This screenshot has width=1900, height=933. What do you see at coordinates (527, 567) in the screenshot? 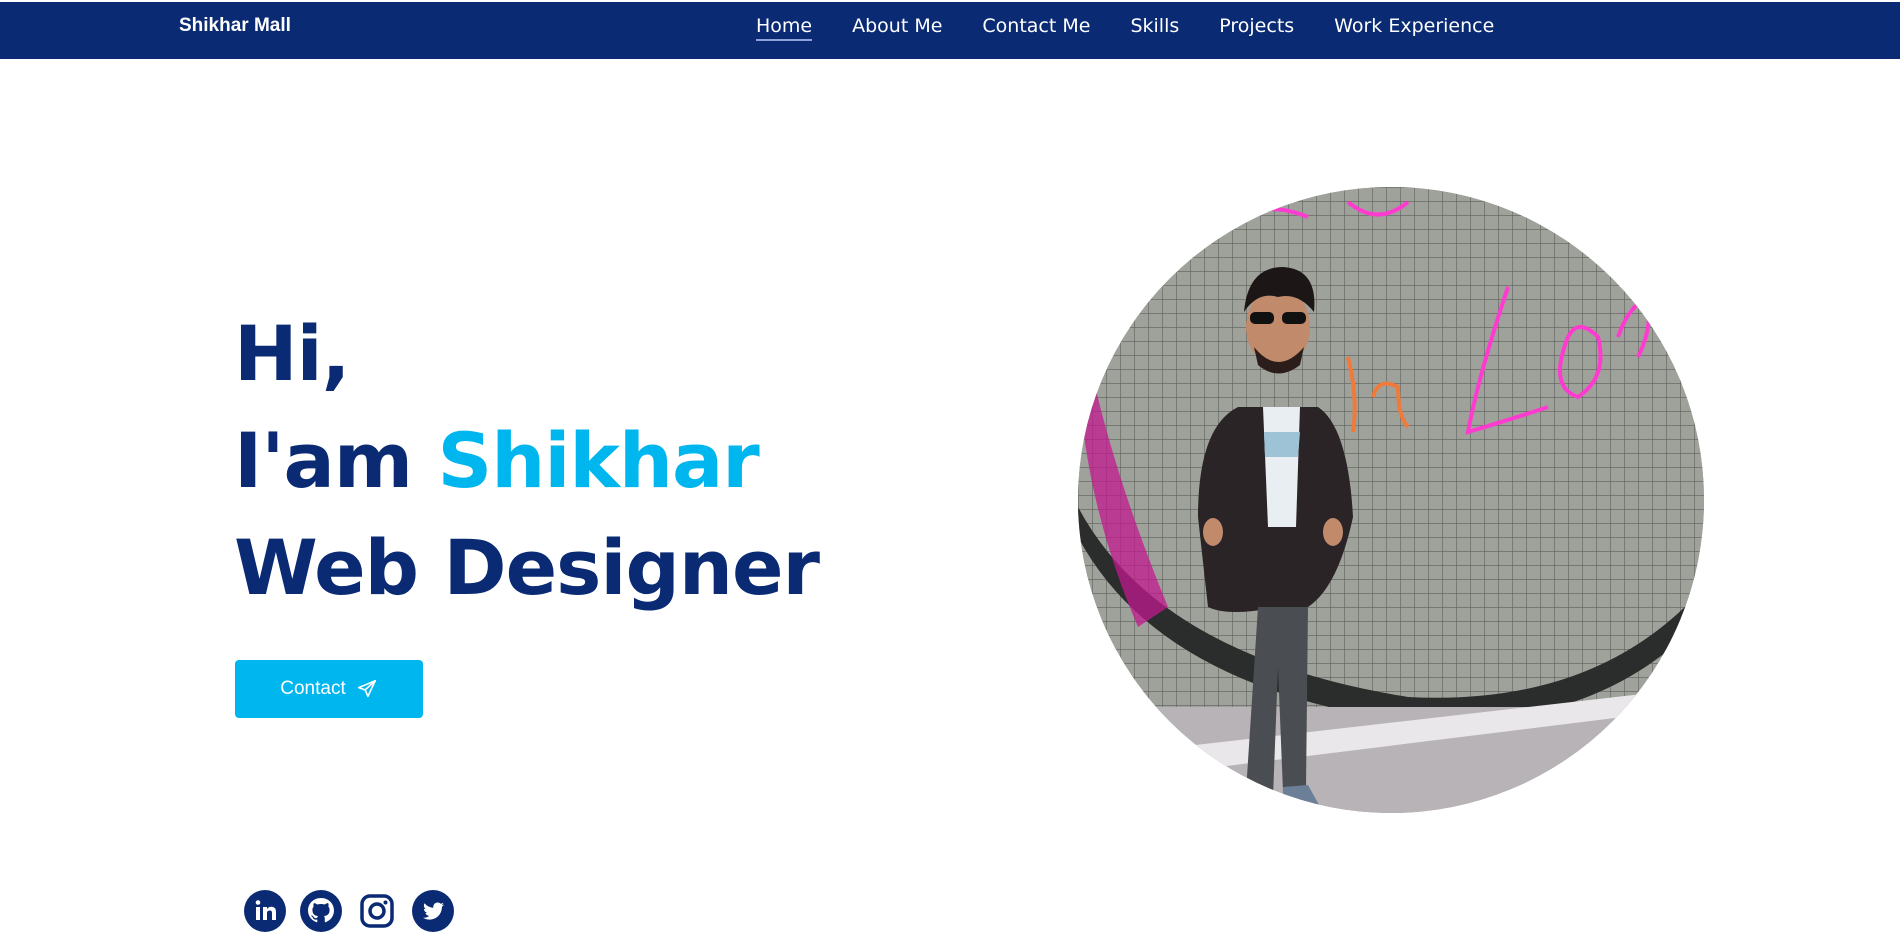
I see `hero-role: Web Designer` at bounding box center [527, 567].